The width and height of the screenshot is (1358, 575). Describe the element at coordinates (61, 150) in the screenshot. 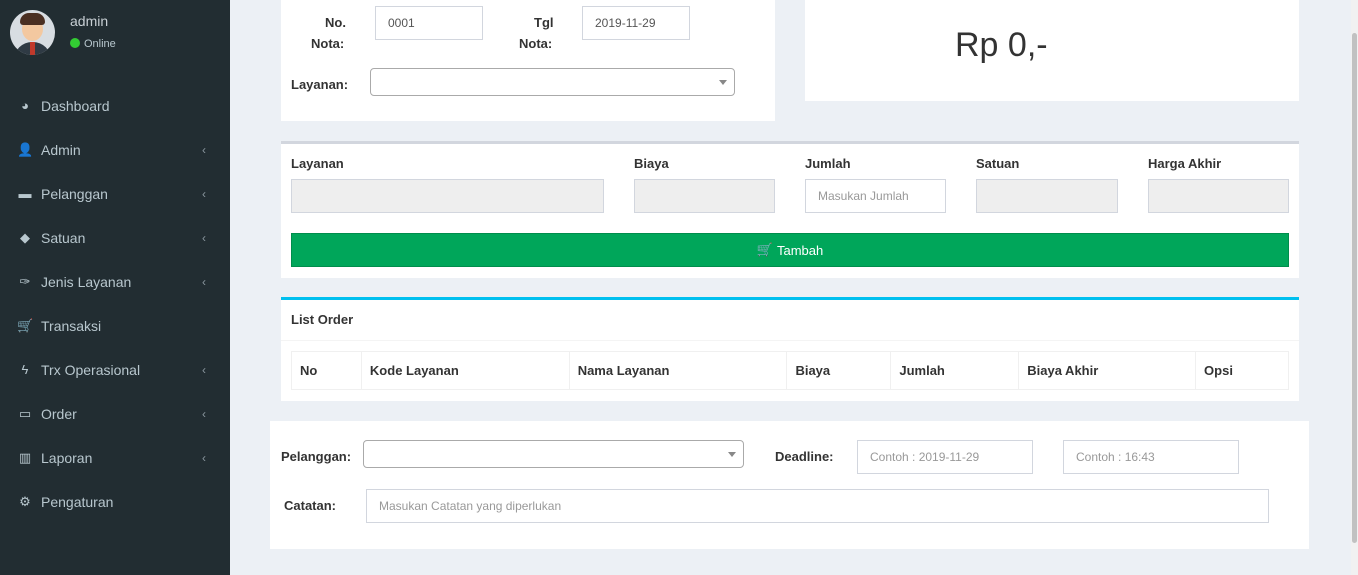

I see `sidebar-item-label: Admin` at that location.